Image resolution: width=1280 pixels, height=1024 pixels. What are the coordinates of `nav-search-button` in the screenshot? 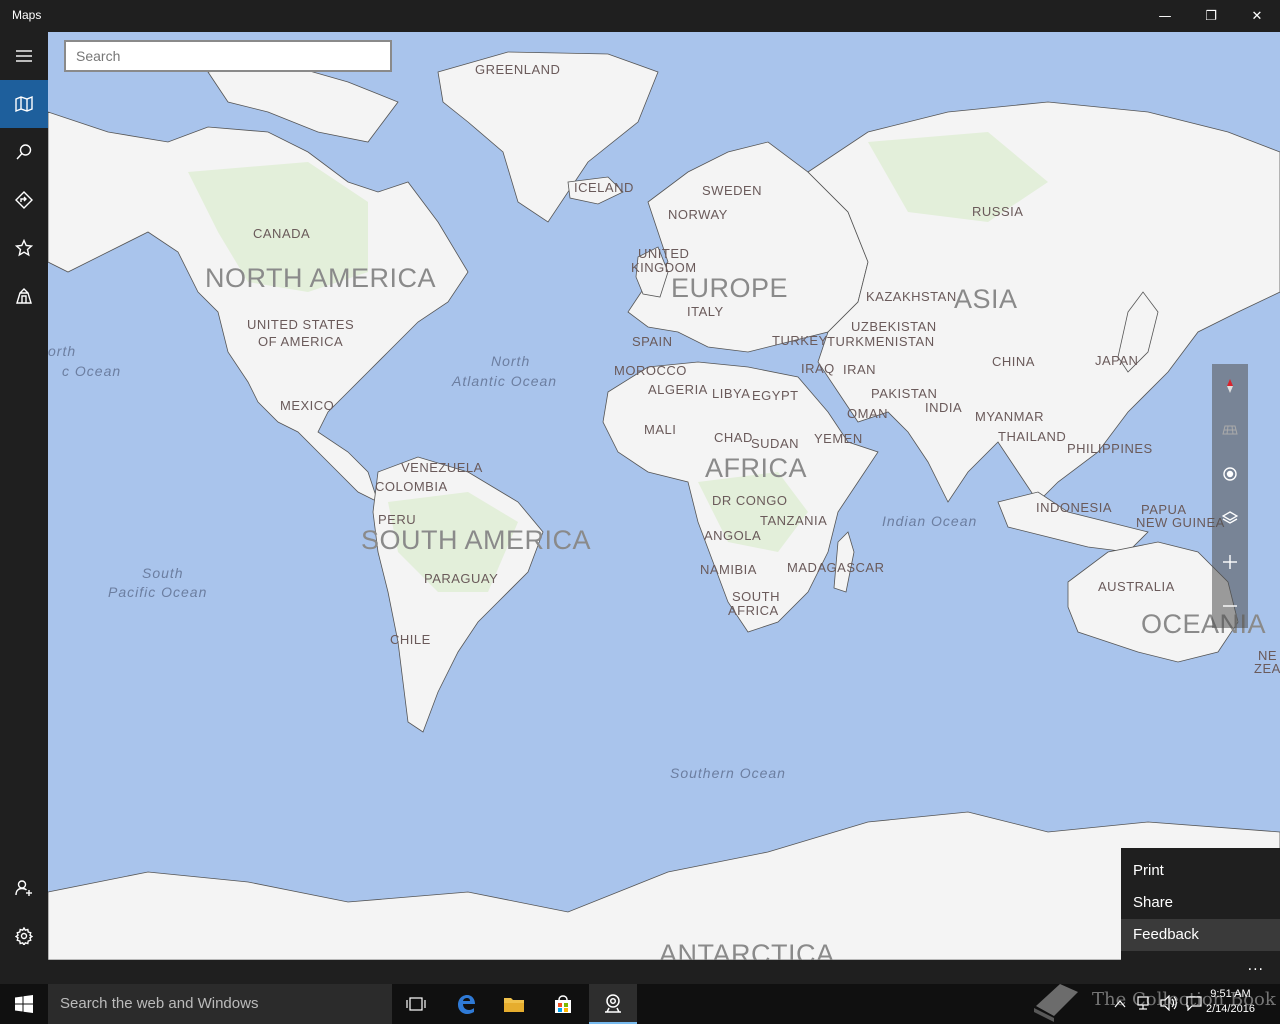 It's located at (24, 152).